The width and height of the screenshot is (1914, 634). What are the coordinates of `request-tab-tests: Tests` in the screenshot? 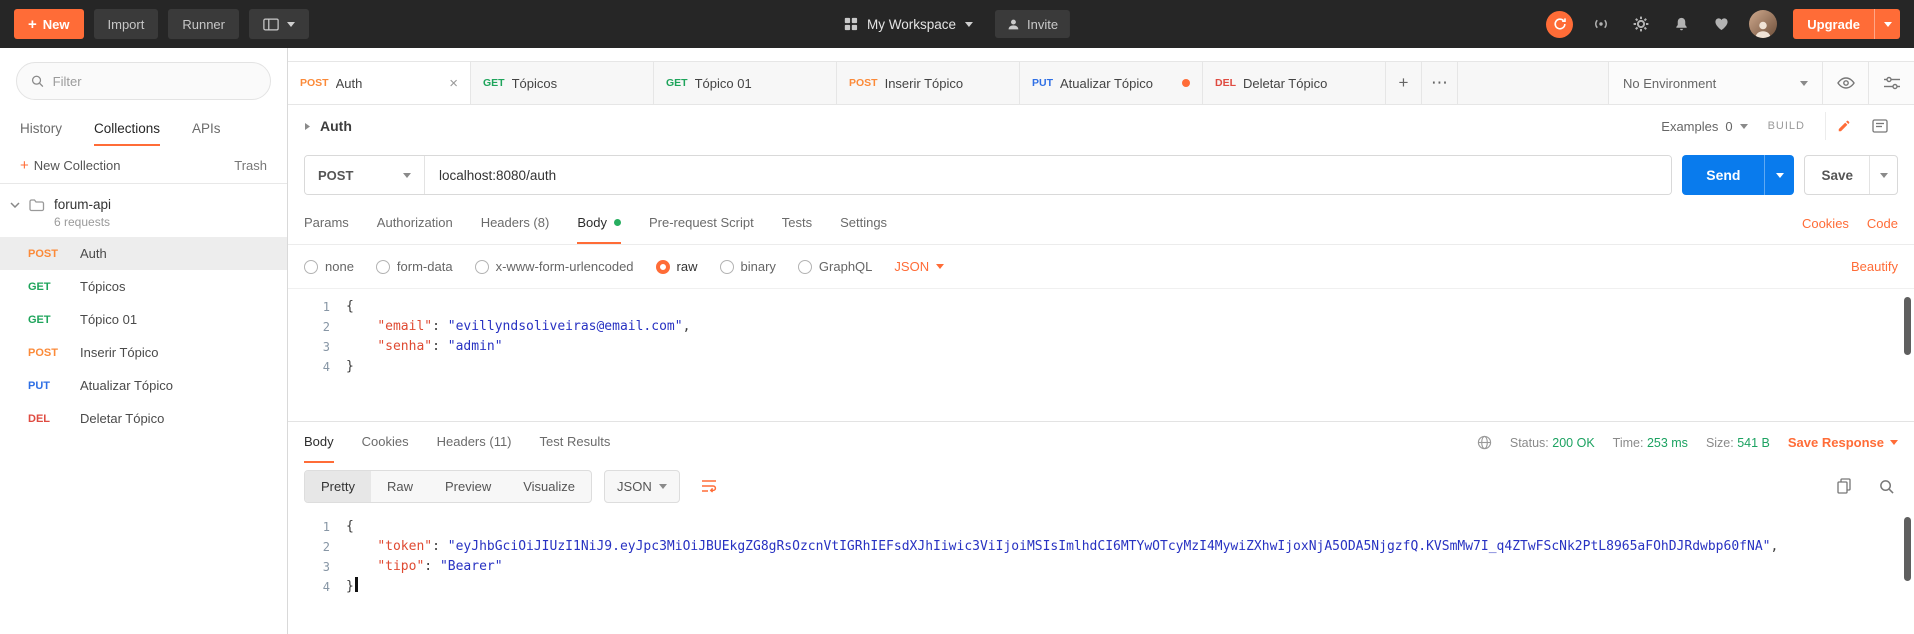 It's located at (797, 223).